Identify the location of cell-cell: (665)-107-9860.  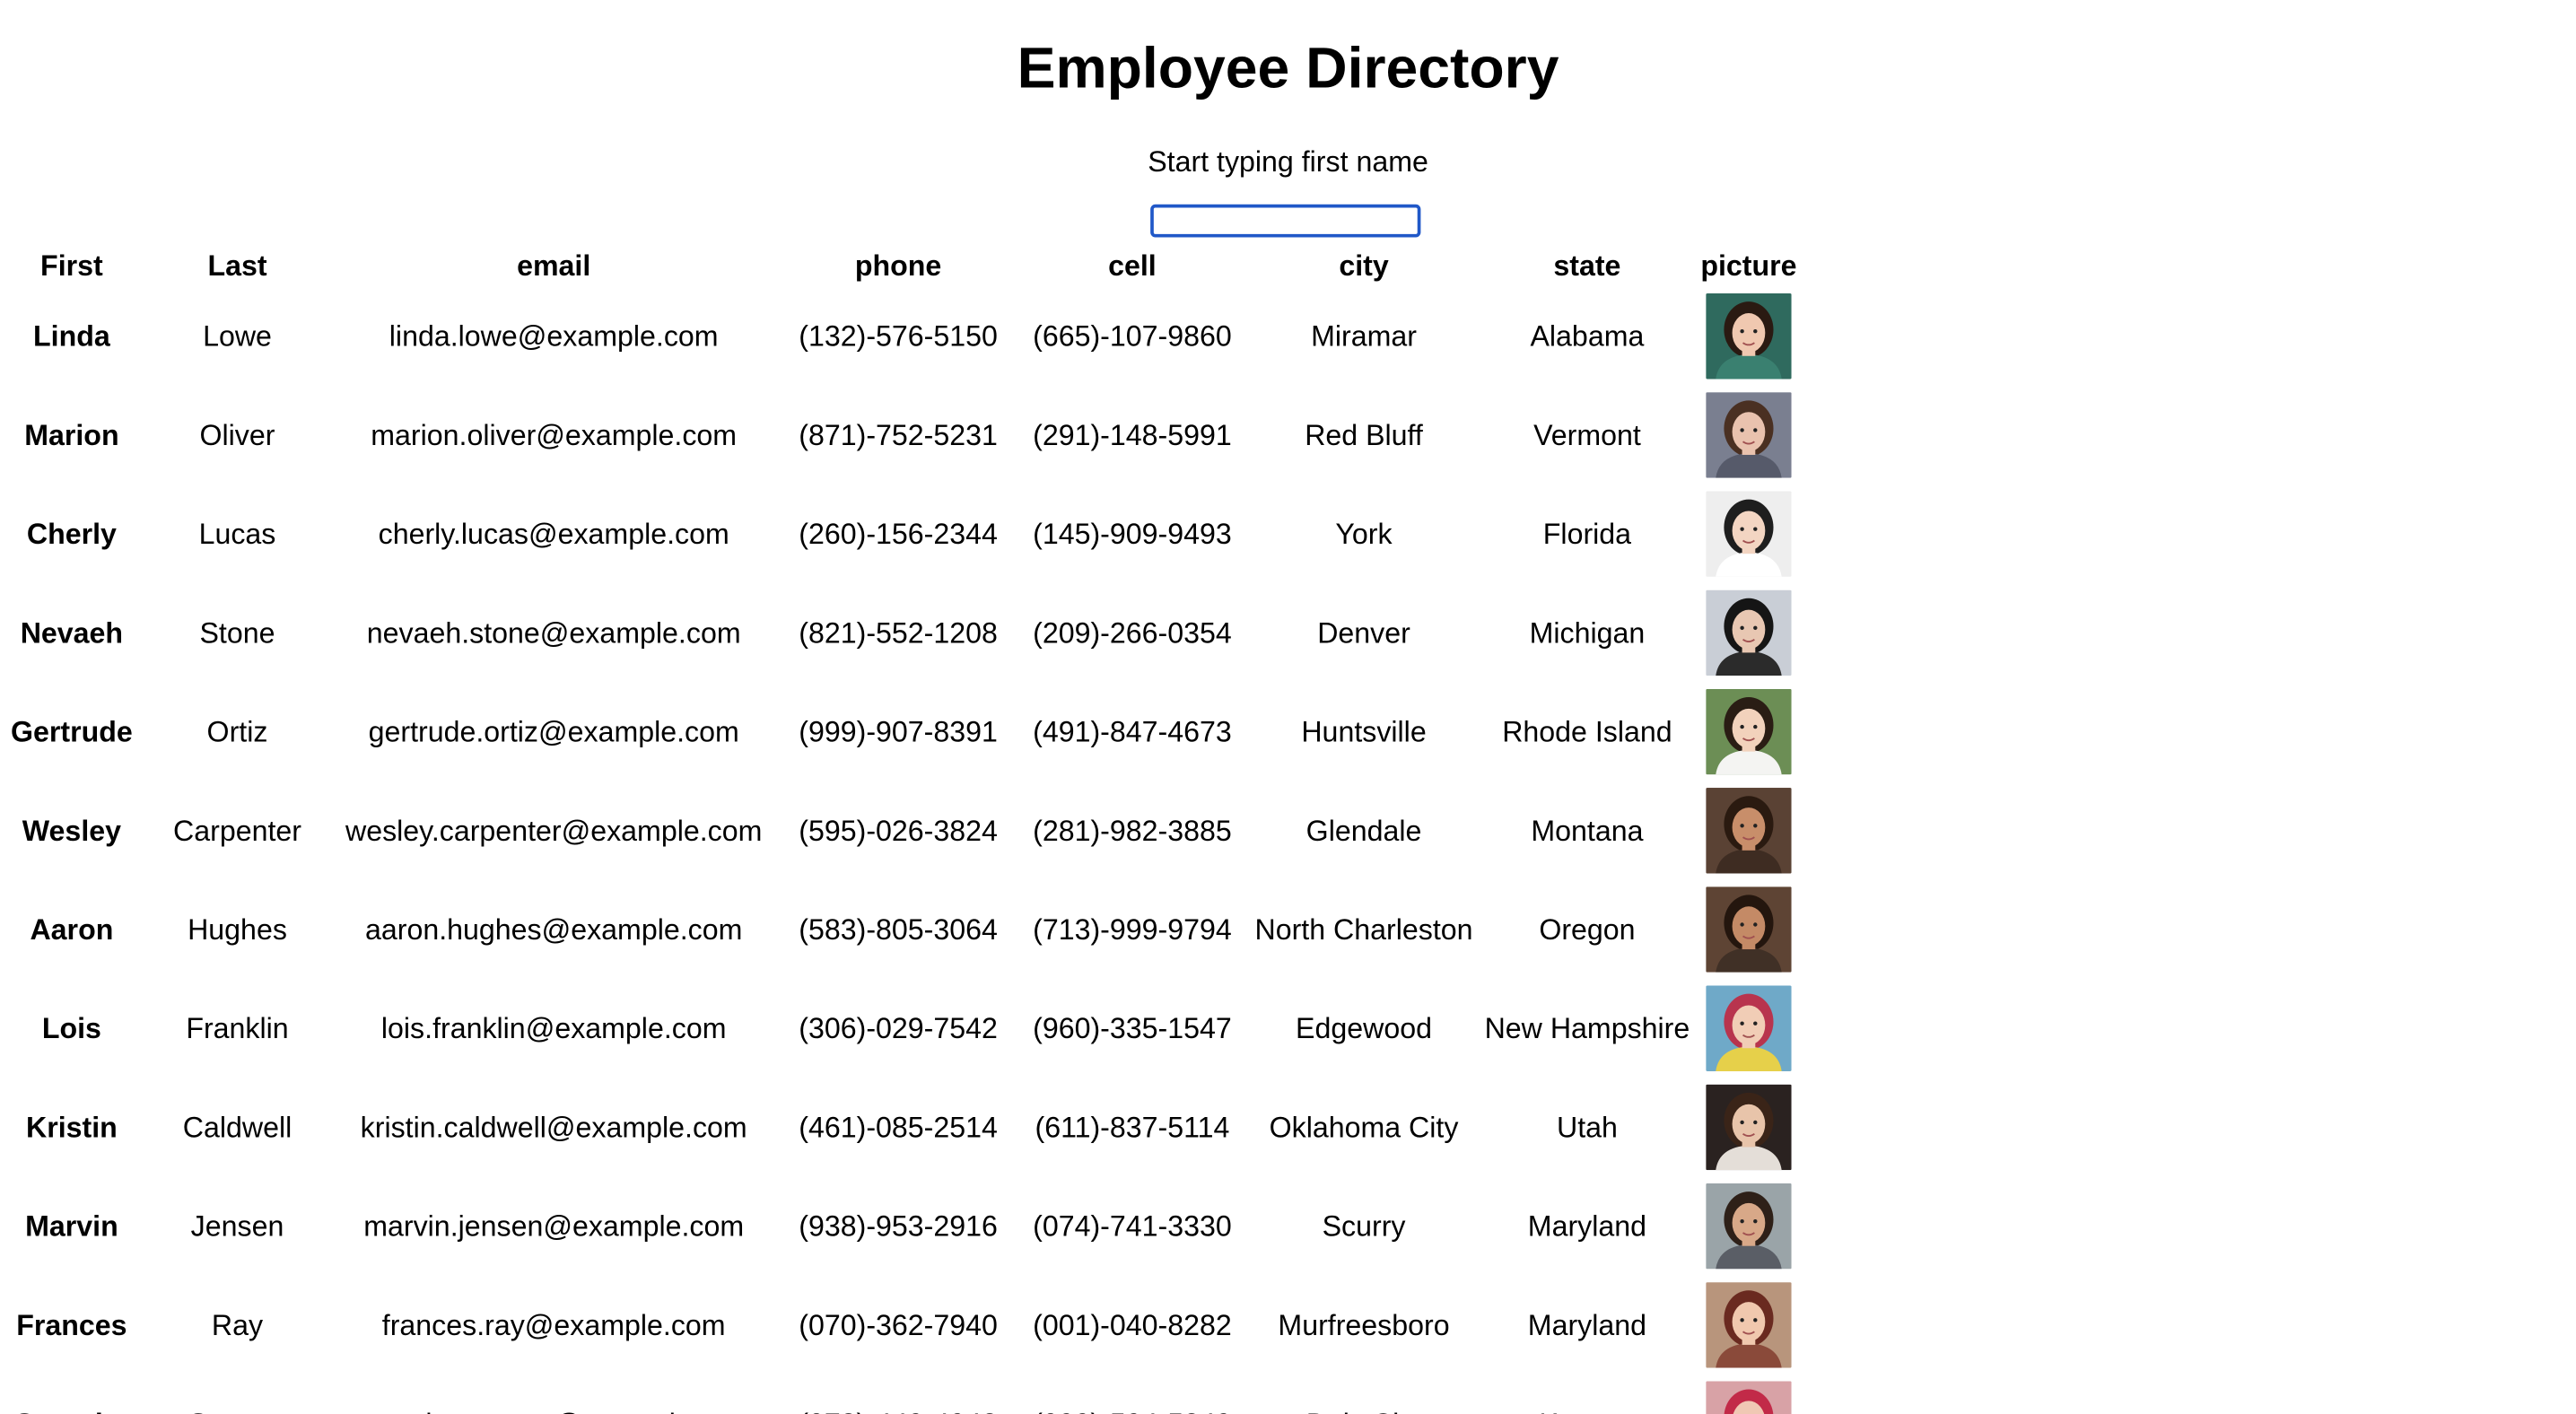
(1133, 336).